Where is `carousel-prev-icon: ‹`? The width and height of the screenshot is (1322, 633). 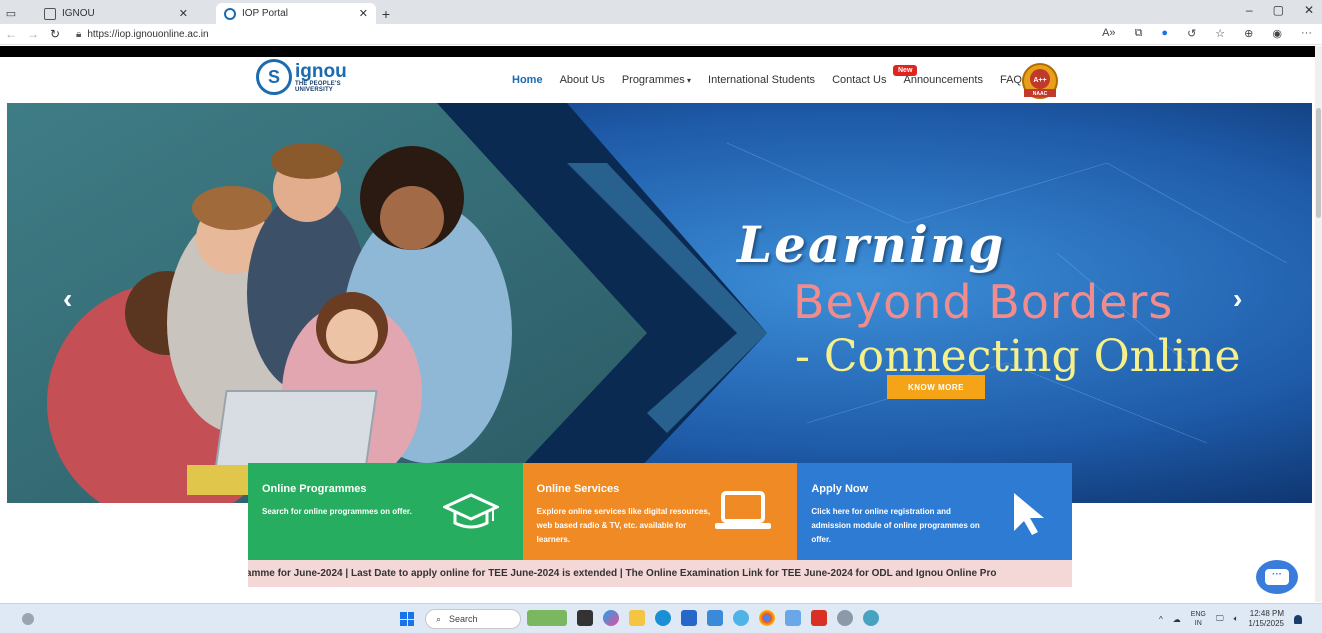
carousel-prev-icon: ‹ is located at coordinates (67, 299).